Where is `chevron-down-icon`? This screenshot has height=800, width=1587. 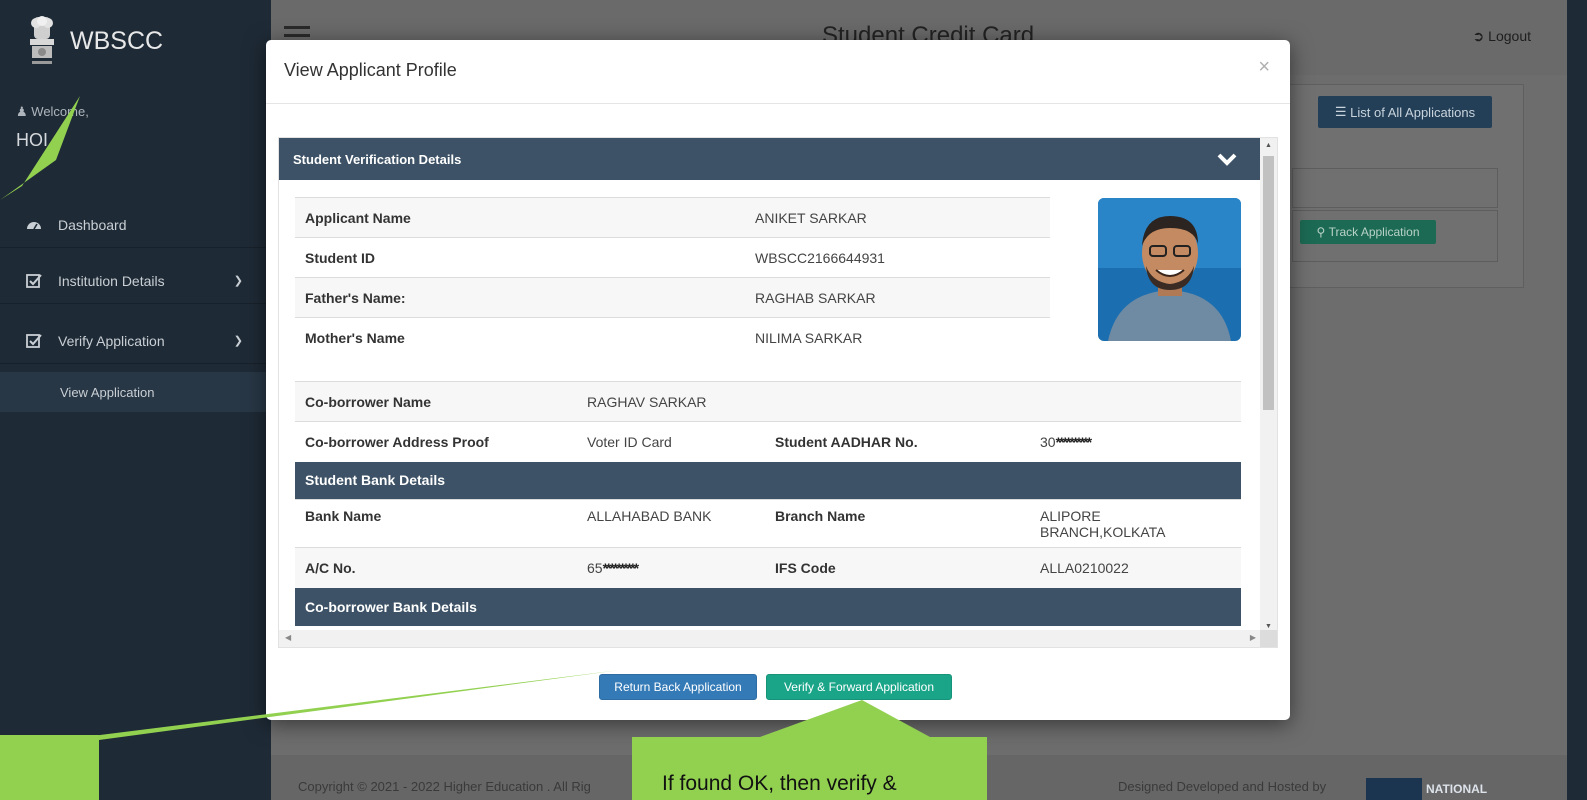 chevron-down-icon is located at coordinates (1227, 159).